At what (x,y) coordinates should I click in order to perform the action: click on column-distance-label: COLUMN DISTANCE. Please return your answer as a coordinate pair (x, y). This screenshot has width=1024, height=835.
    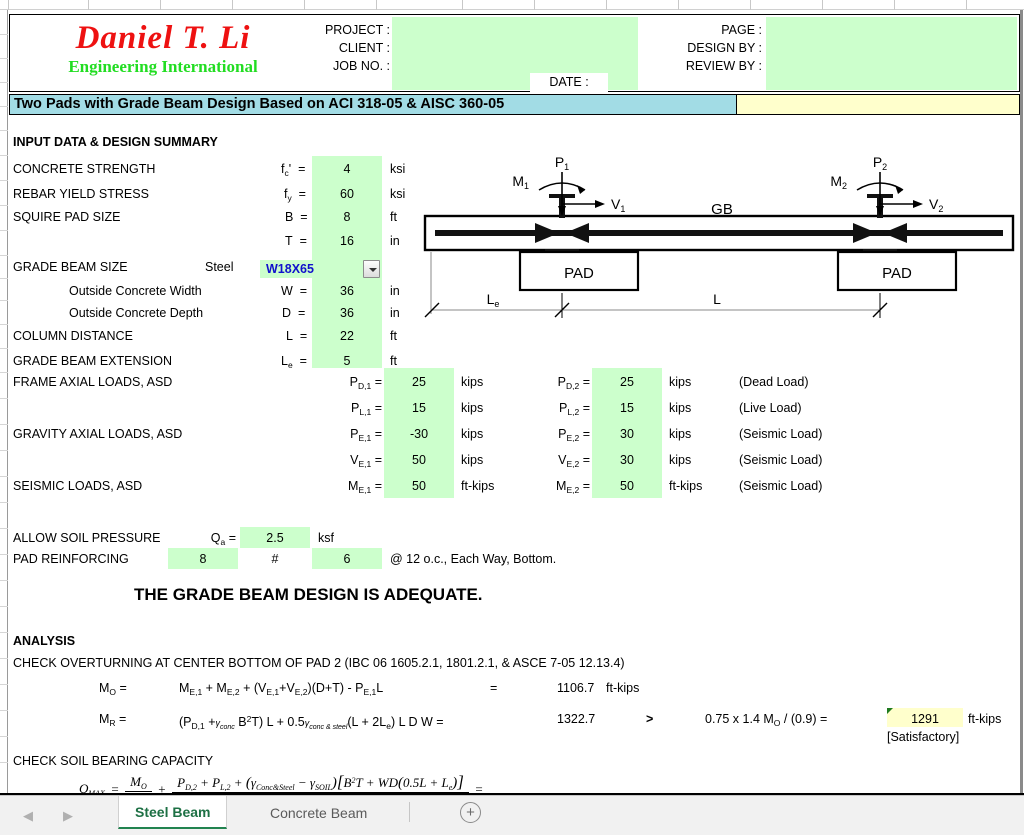
    Looking at the image, I should click on (73, 336).